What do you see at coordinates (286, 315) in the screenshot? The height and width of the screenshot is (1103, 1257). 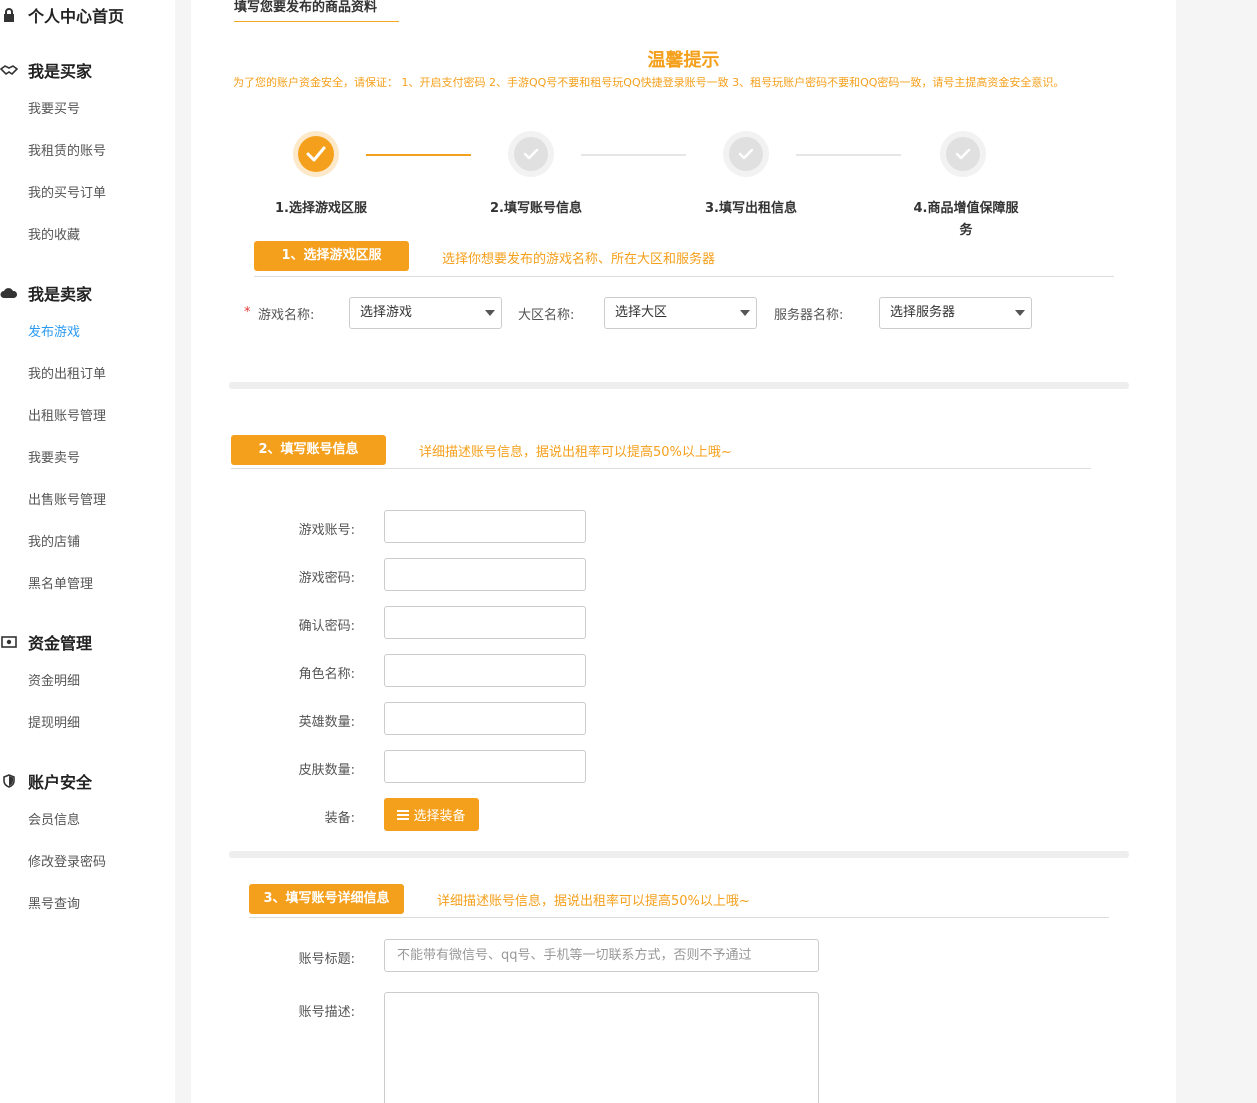 I see `game-name-label: 游戏名称:` at bounding box center [286, 315].